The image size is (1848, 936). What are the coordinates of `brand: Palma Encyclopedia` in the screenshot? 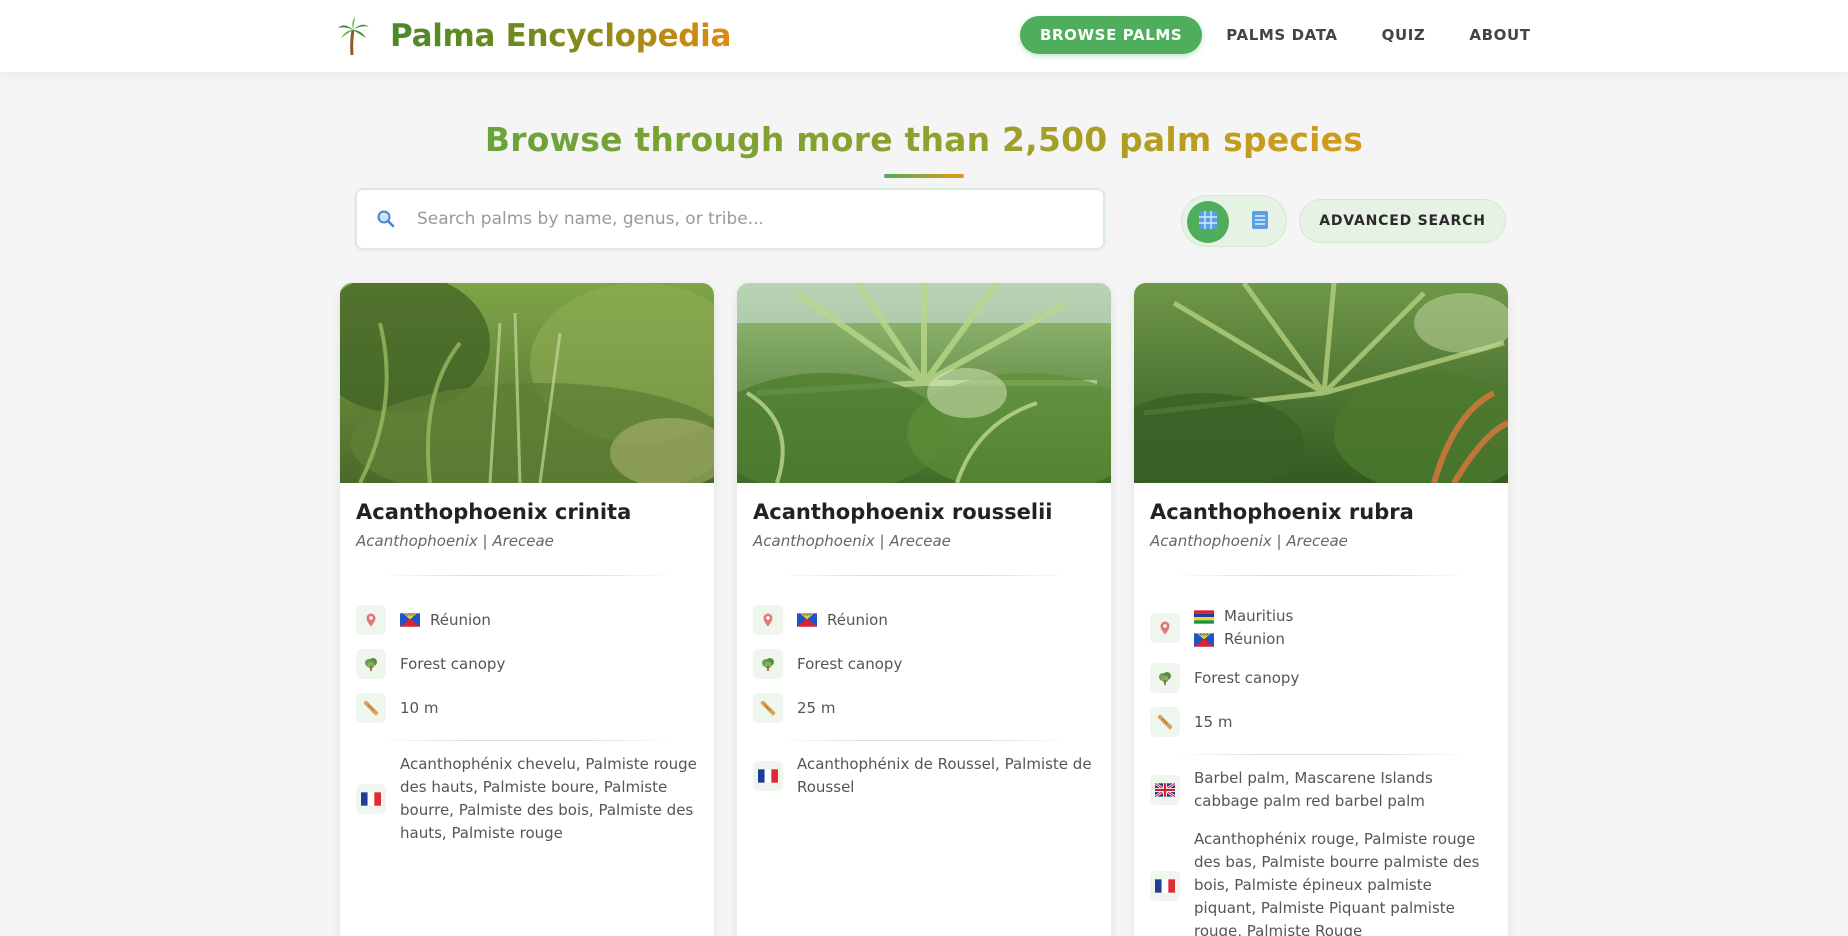 It's located at (533, 36).